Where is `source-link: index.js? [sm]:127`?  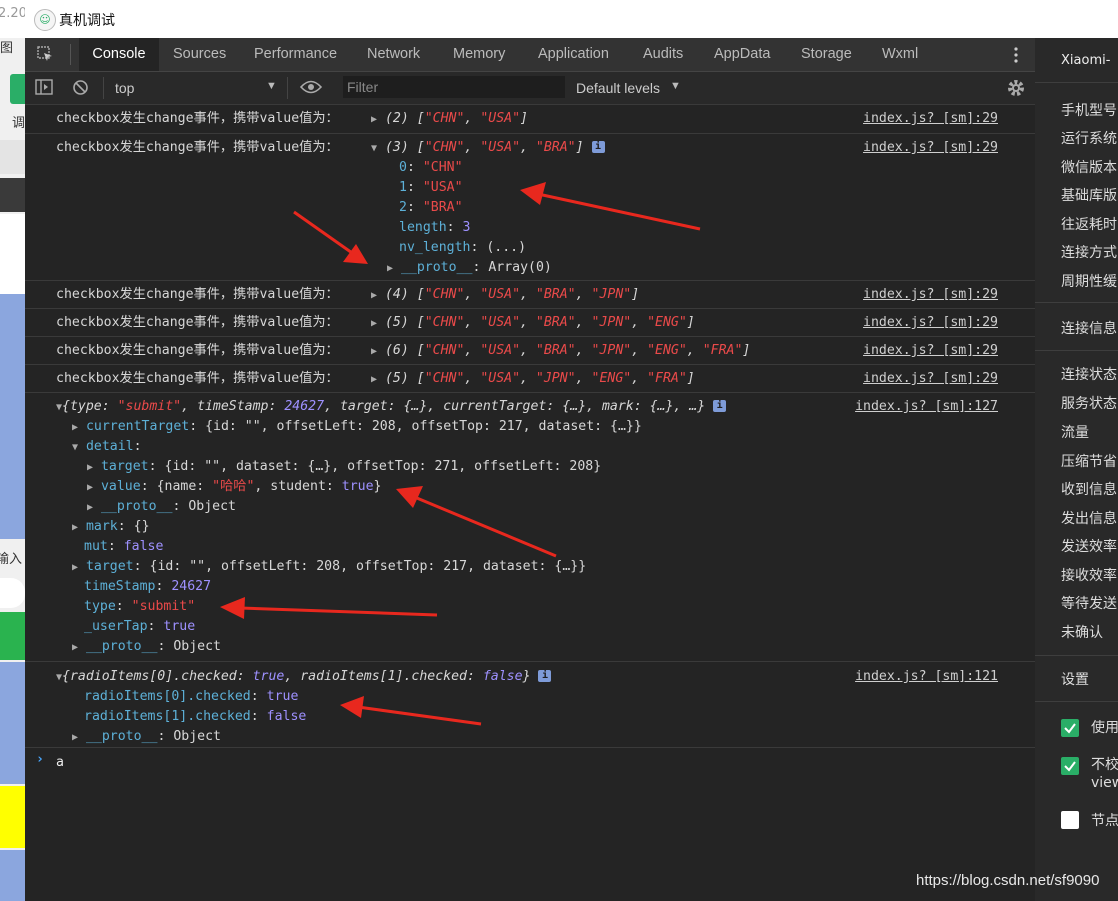 source-link: index.js? [sm]:127 is located at coordinates (926, 407).